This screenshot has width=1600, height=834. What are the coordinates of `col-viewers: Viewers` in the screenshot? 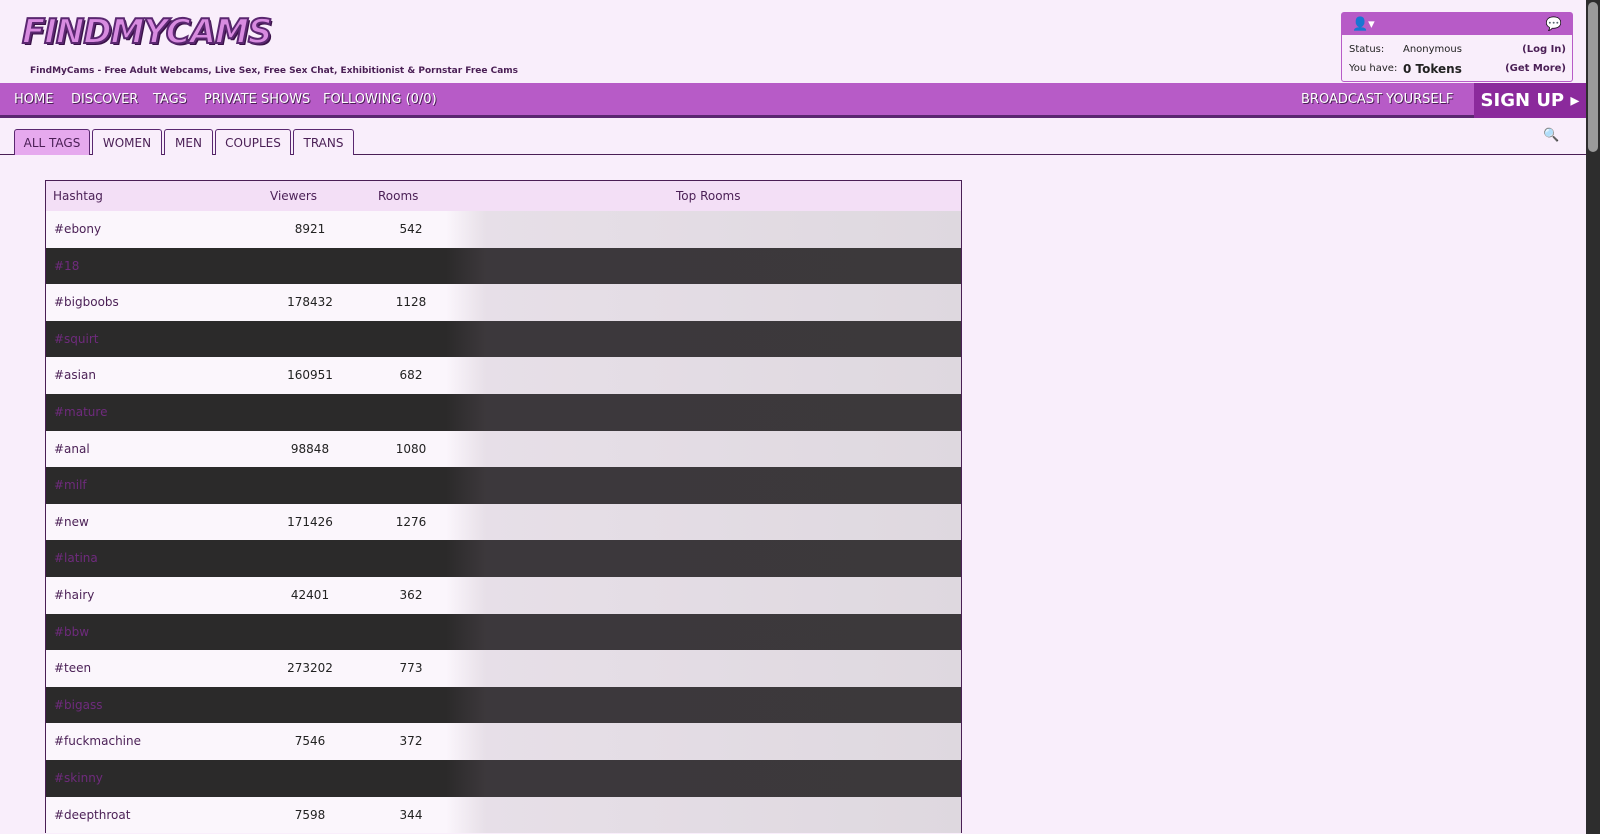 It's located at (294, 196).